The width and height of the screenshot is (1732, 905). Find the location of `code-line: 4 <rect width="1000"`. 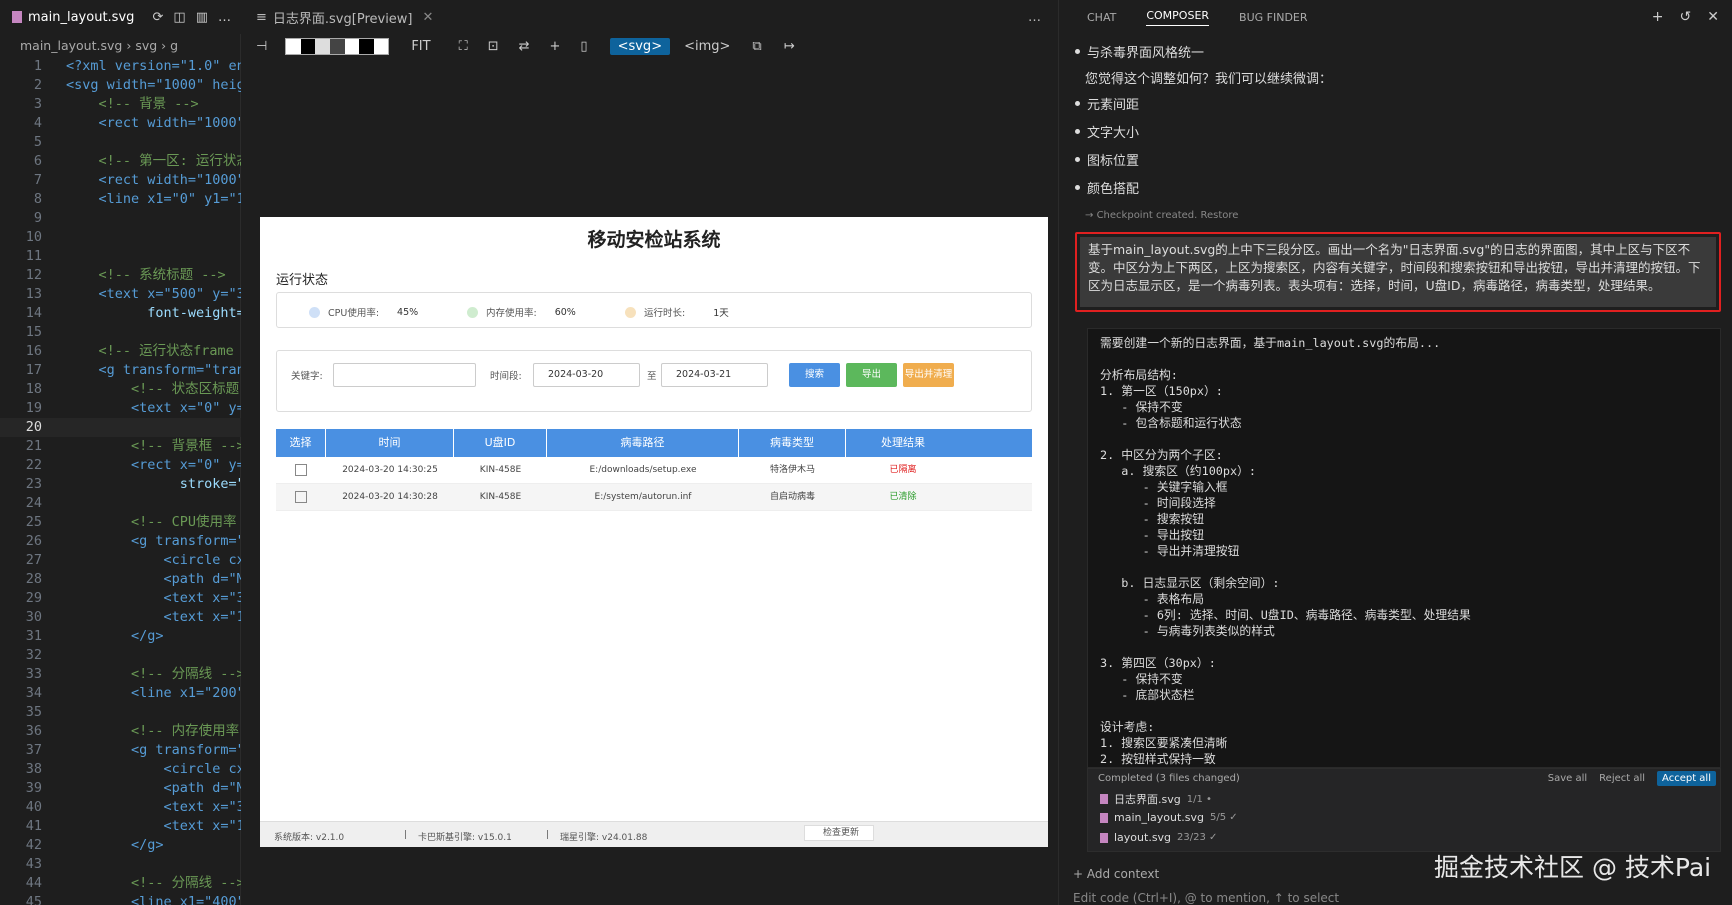

code-line: 4 <rect width="1000" is located at coordinates (120, 123).